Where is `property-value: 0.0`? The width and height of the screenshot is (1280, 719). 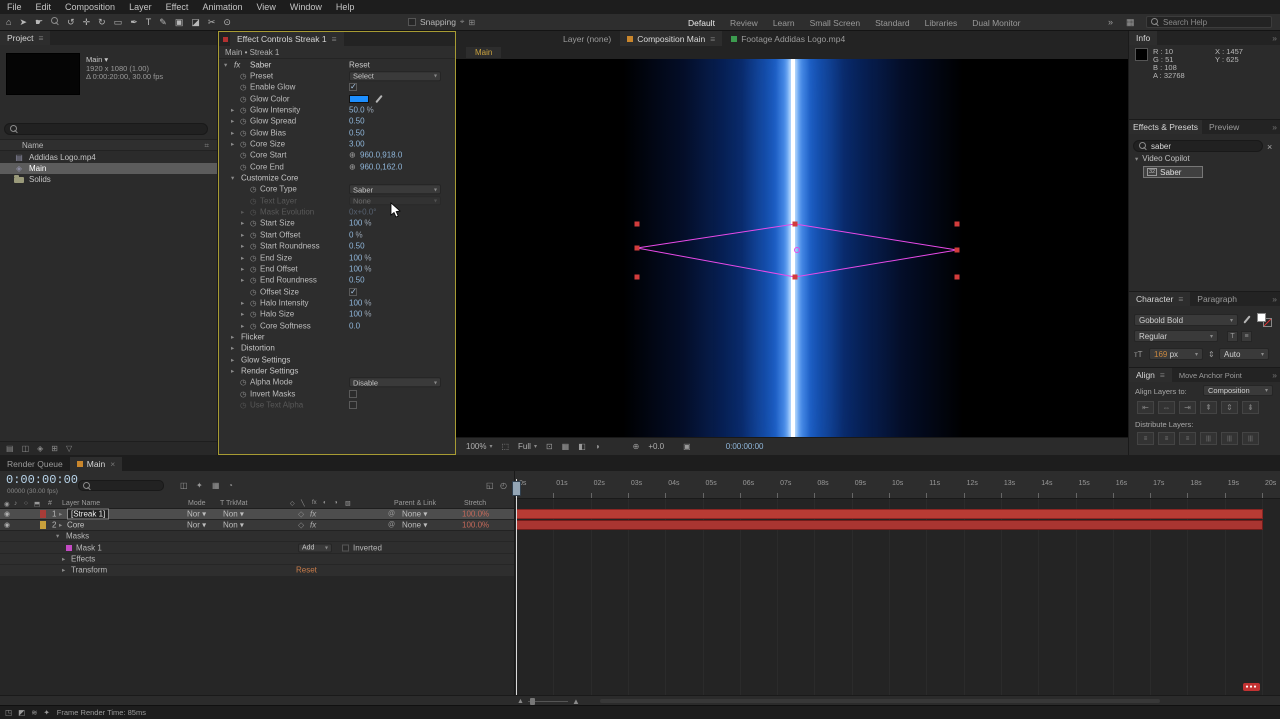 property-value: 0.0 is located at coordinates (354, 325).